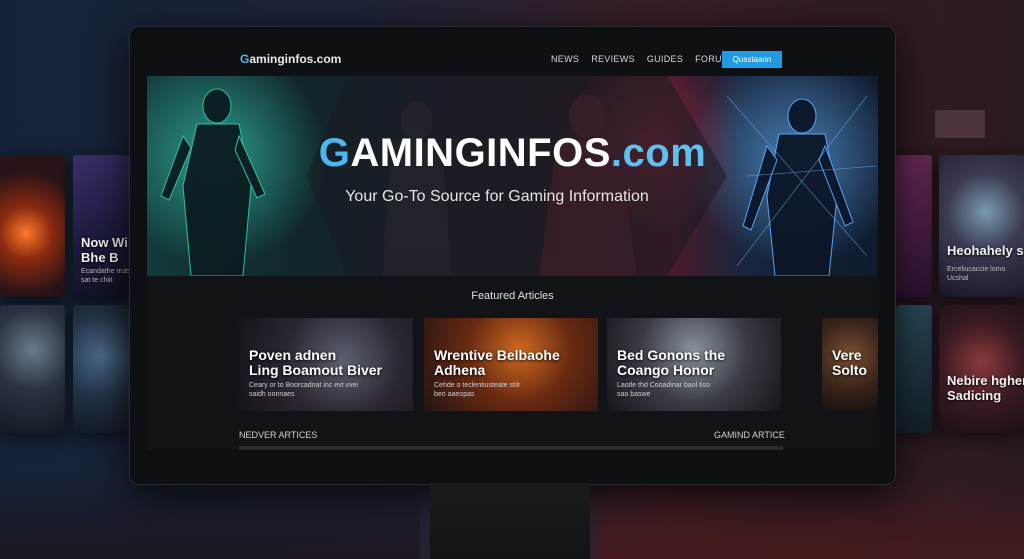  I want to click on hero-title-domain: .com, so click(658, 153).